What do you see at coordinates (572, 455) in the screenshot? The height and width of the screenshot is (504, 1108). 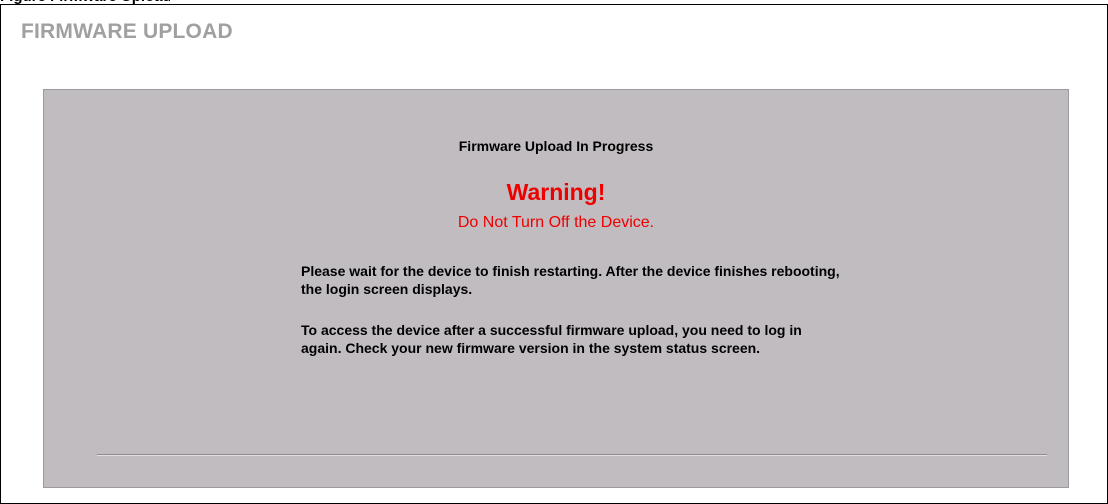 I see `panel-divider` at bounding box center [572, 455].